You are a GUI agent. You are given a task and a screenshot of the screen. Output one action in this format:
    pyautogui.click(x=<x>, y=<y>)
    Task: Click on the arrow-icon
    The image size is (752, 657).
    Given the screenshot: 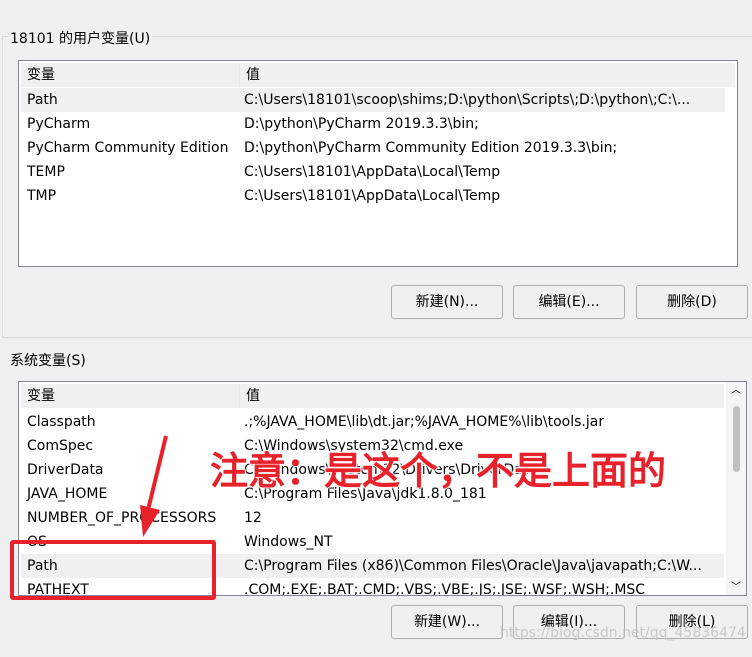 What is the action you would take?
    pyautogui.click(x=154, y=486)
    